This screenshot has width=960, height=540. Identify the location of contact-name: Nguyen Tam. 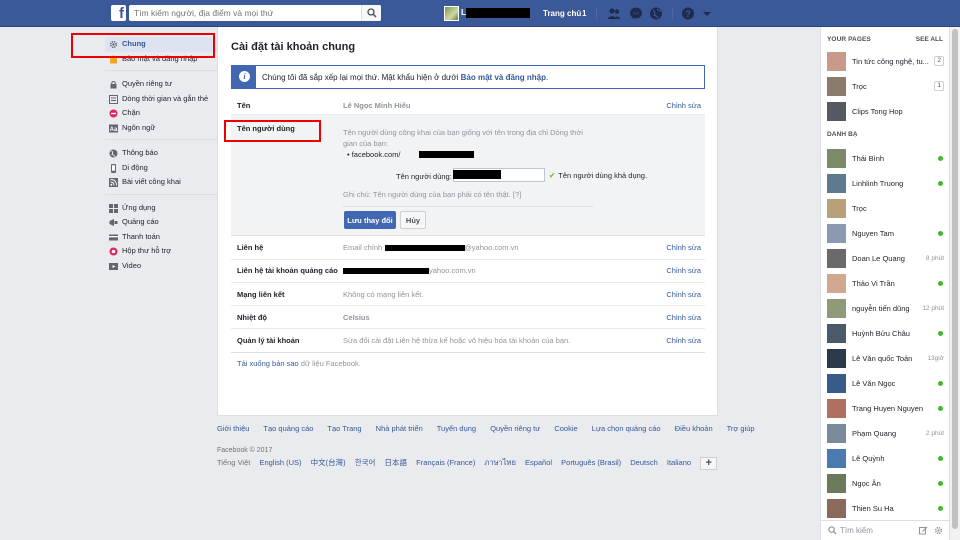
(873, 233).